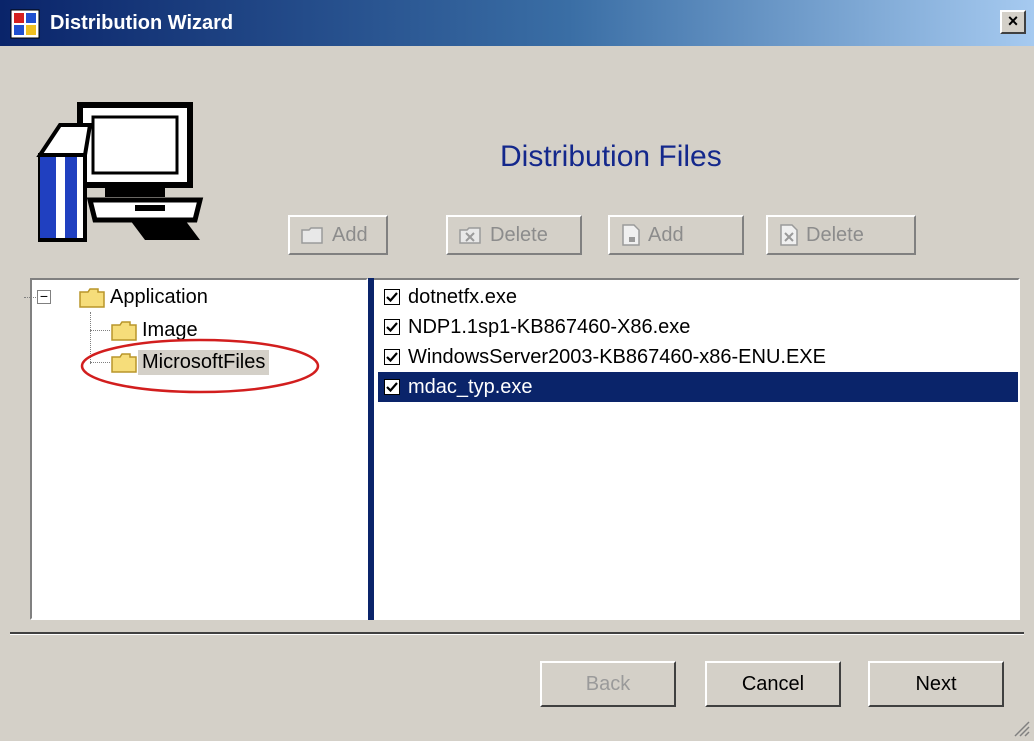 The height and width of the screenshot is (741, 1034). Describe the element at coordinates (517, 23) in the screenshot. I see `title-bar: Distribution Wizard ×` at that location.